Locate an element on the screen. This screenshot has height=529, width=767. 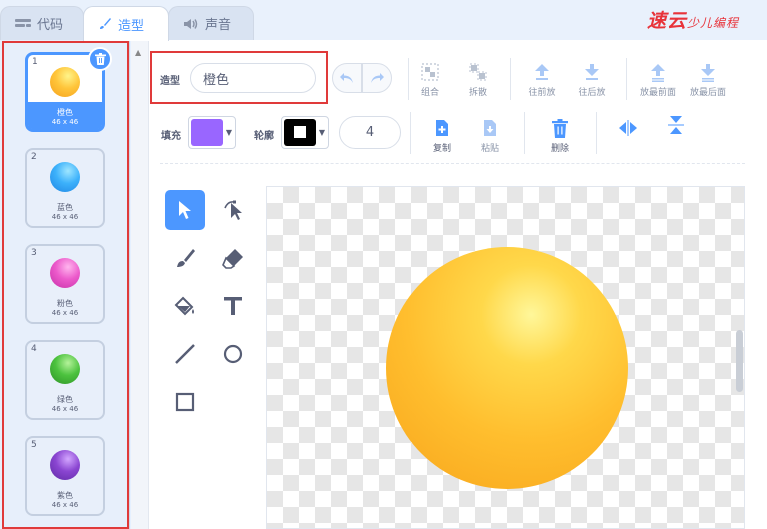
backward-button: 往后放 is located at coordinates (592, 79).